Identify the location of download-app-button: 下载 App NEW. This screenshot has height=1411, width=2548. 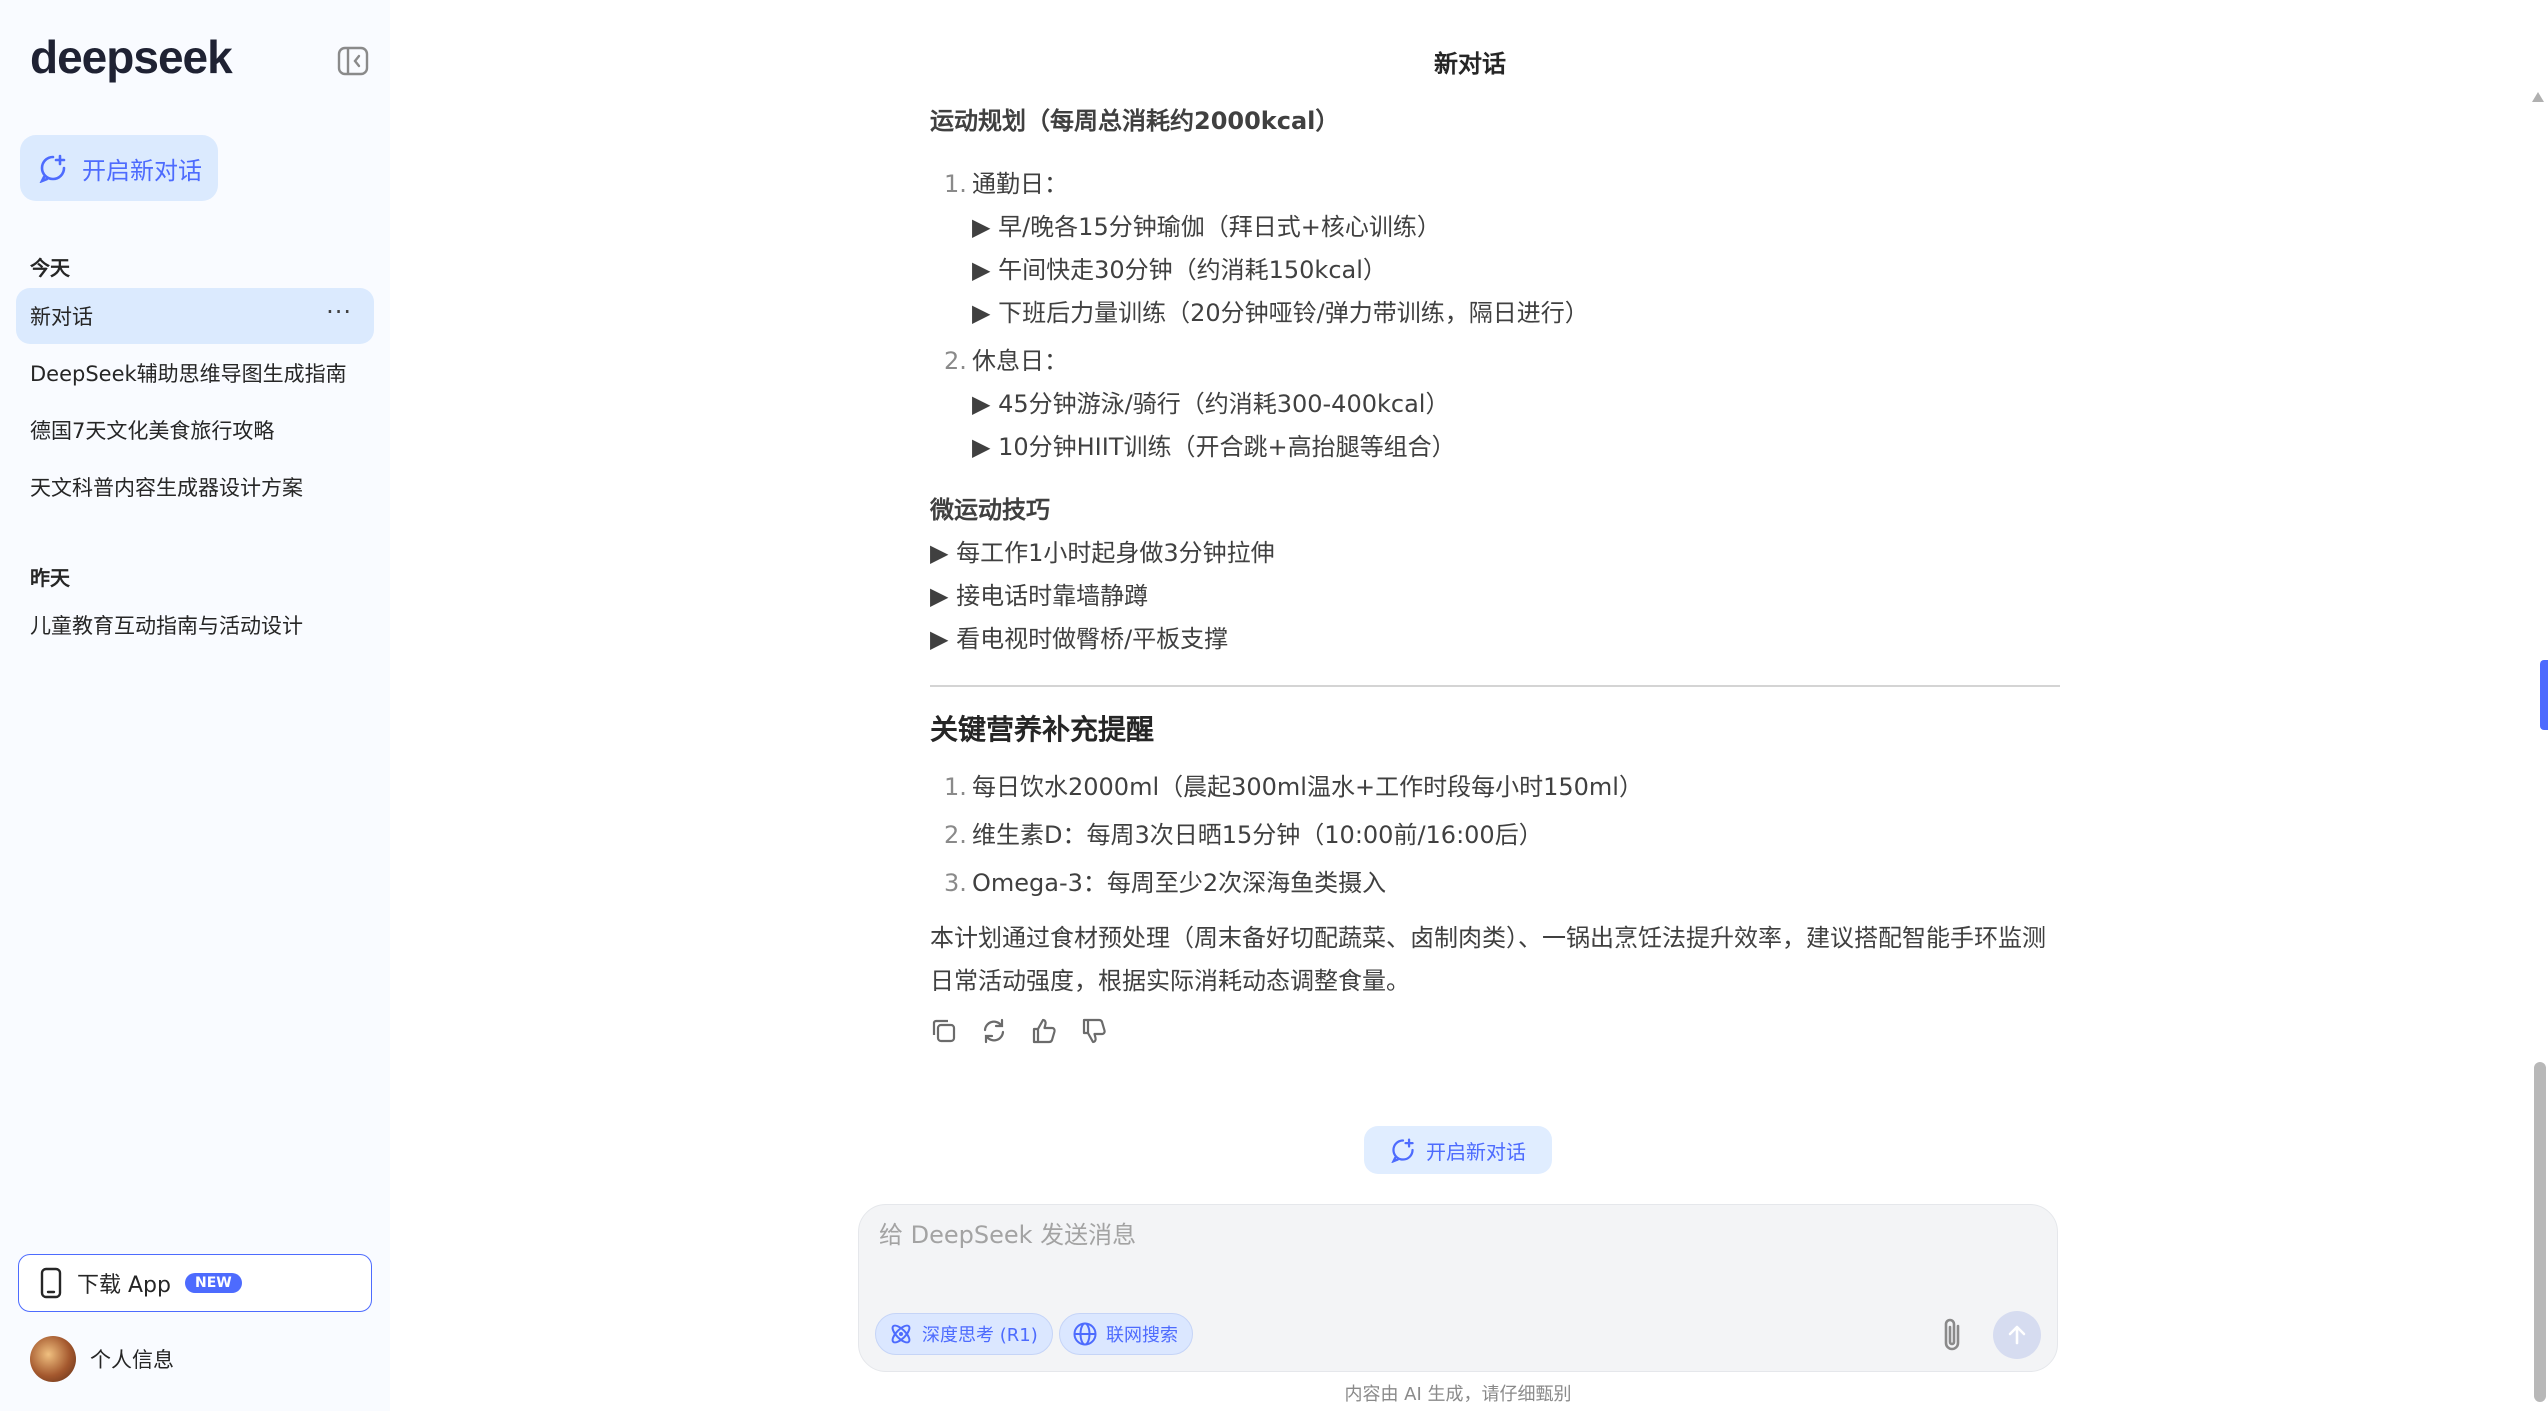
(195, 1283).